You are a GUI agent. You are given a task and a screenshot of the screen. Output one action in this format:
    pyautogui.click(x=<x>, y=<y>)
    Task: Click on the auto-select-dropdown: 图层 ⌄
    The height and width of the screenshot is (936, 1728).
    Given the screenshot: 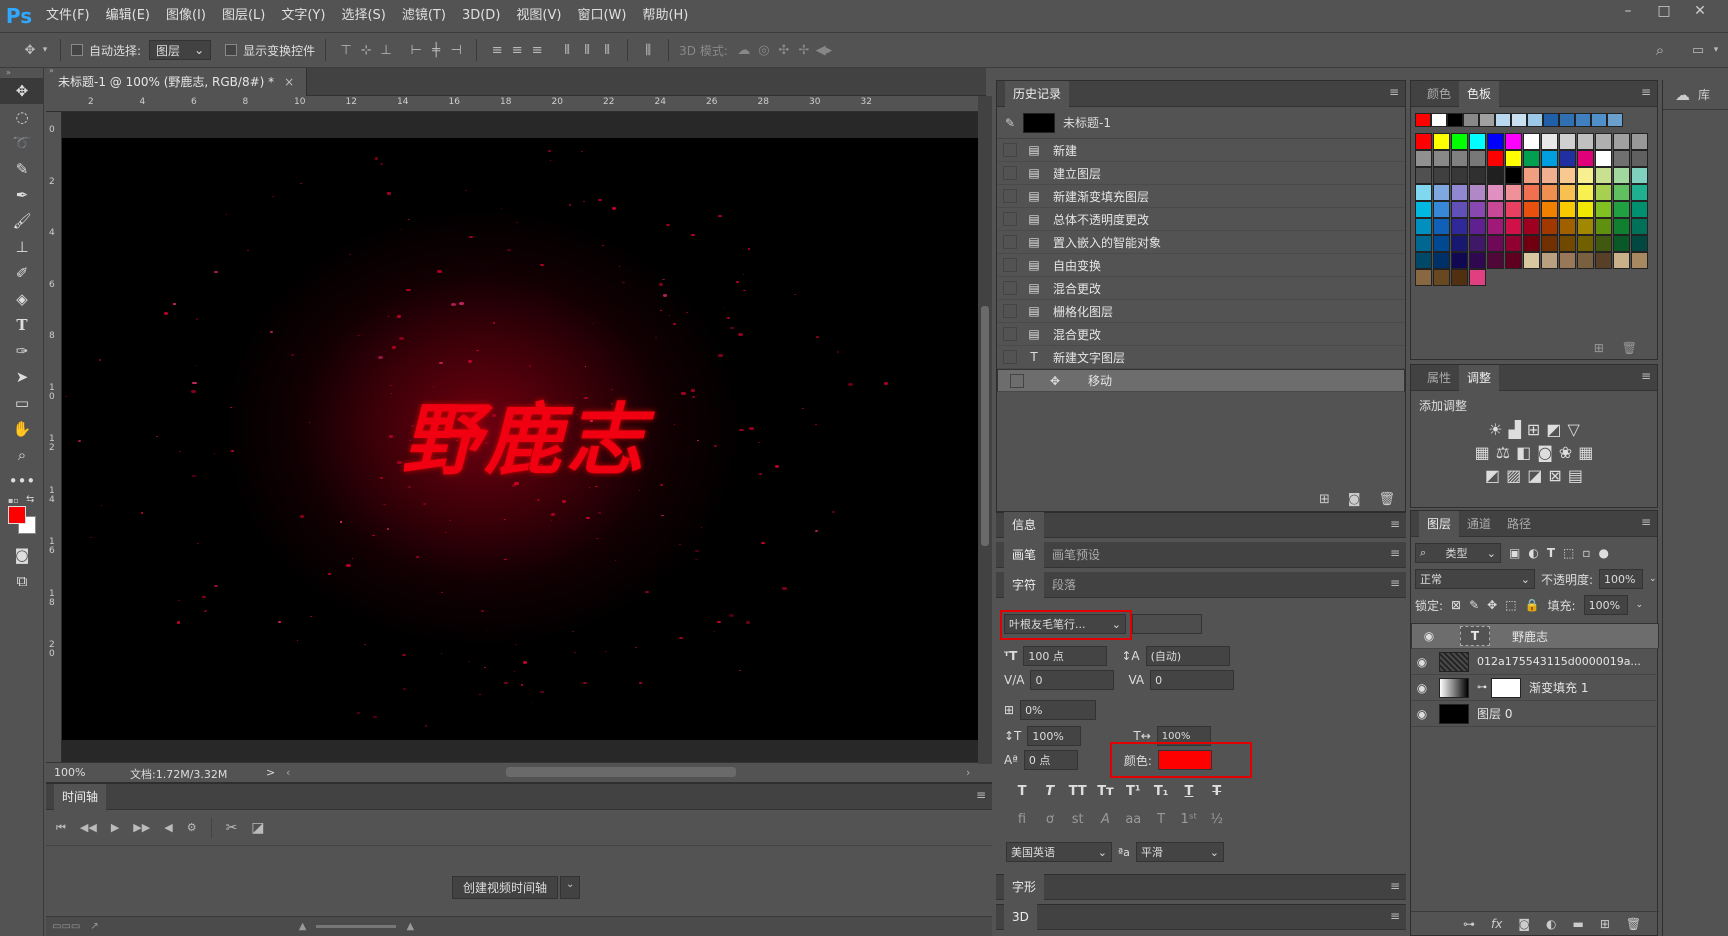 What is the action you would take?
    pyautogui.click(x=180, y=50)
    